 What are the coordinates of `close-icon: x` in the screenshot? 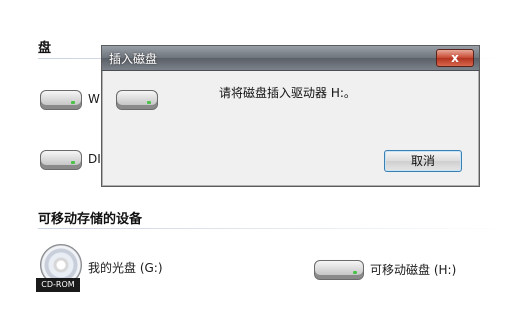 It's located at (455, 58).